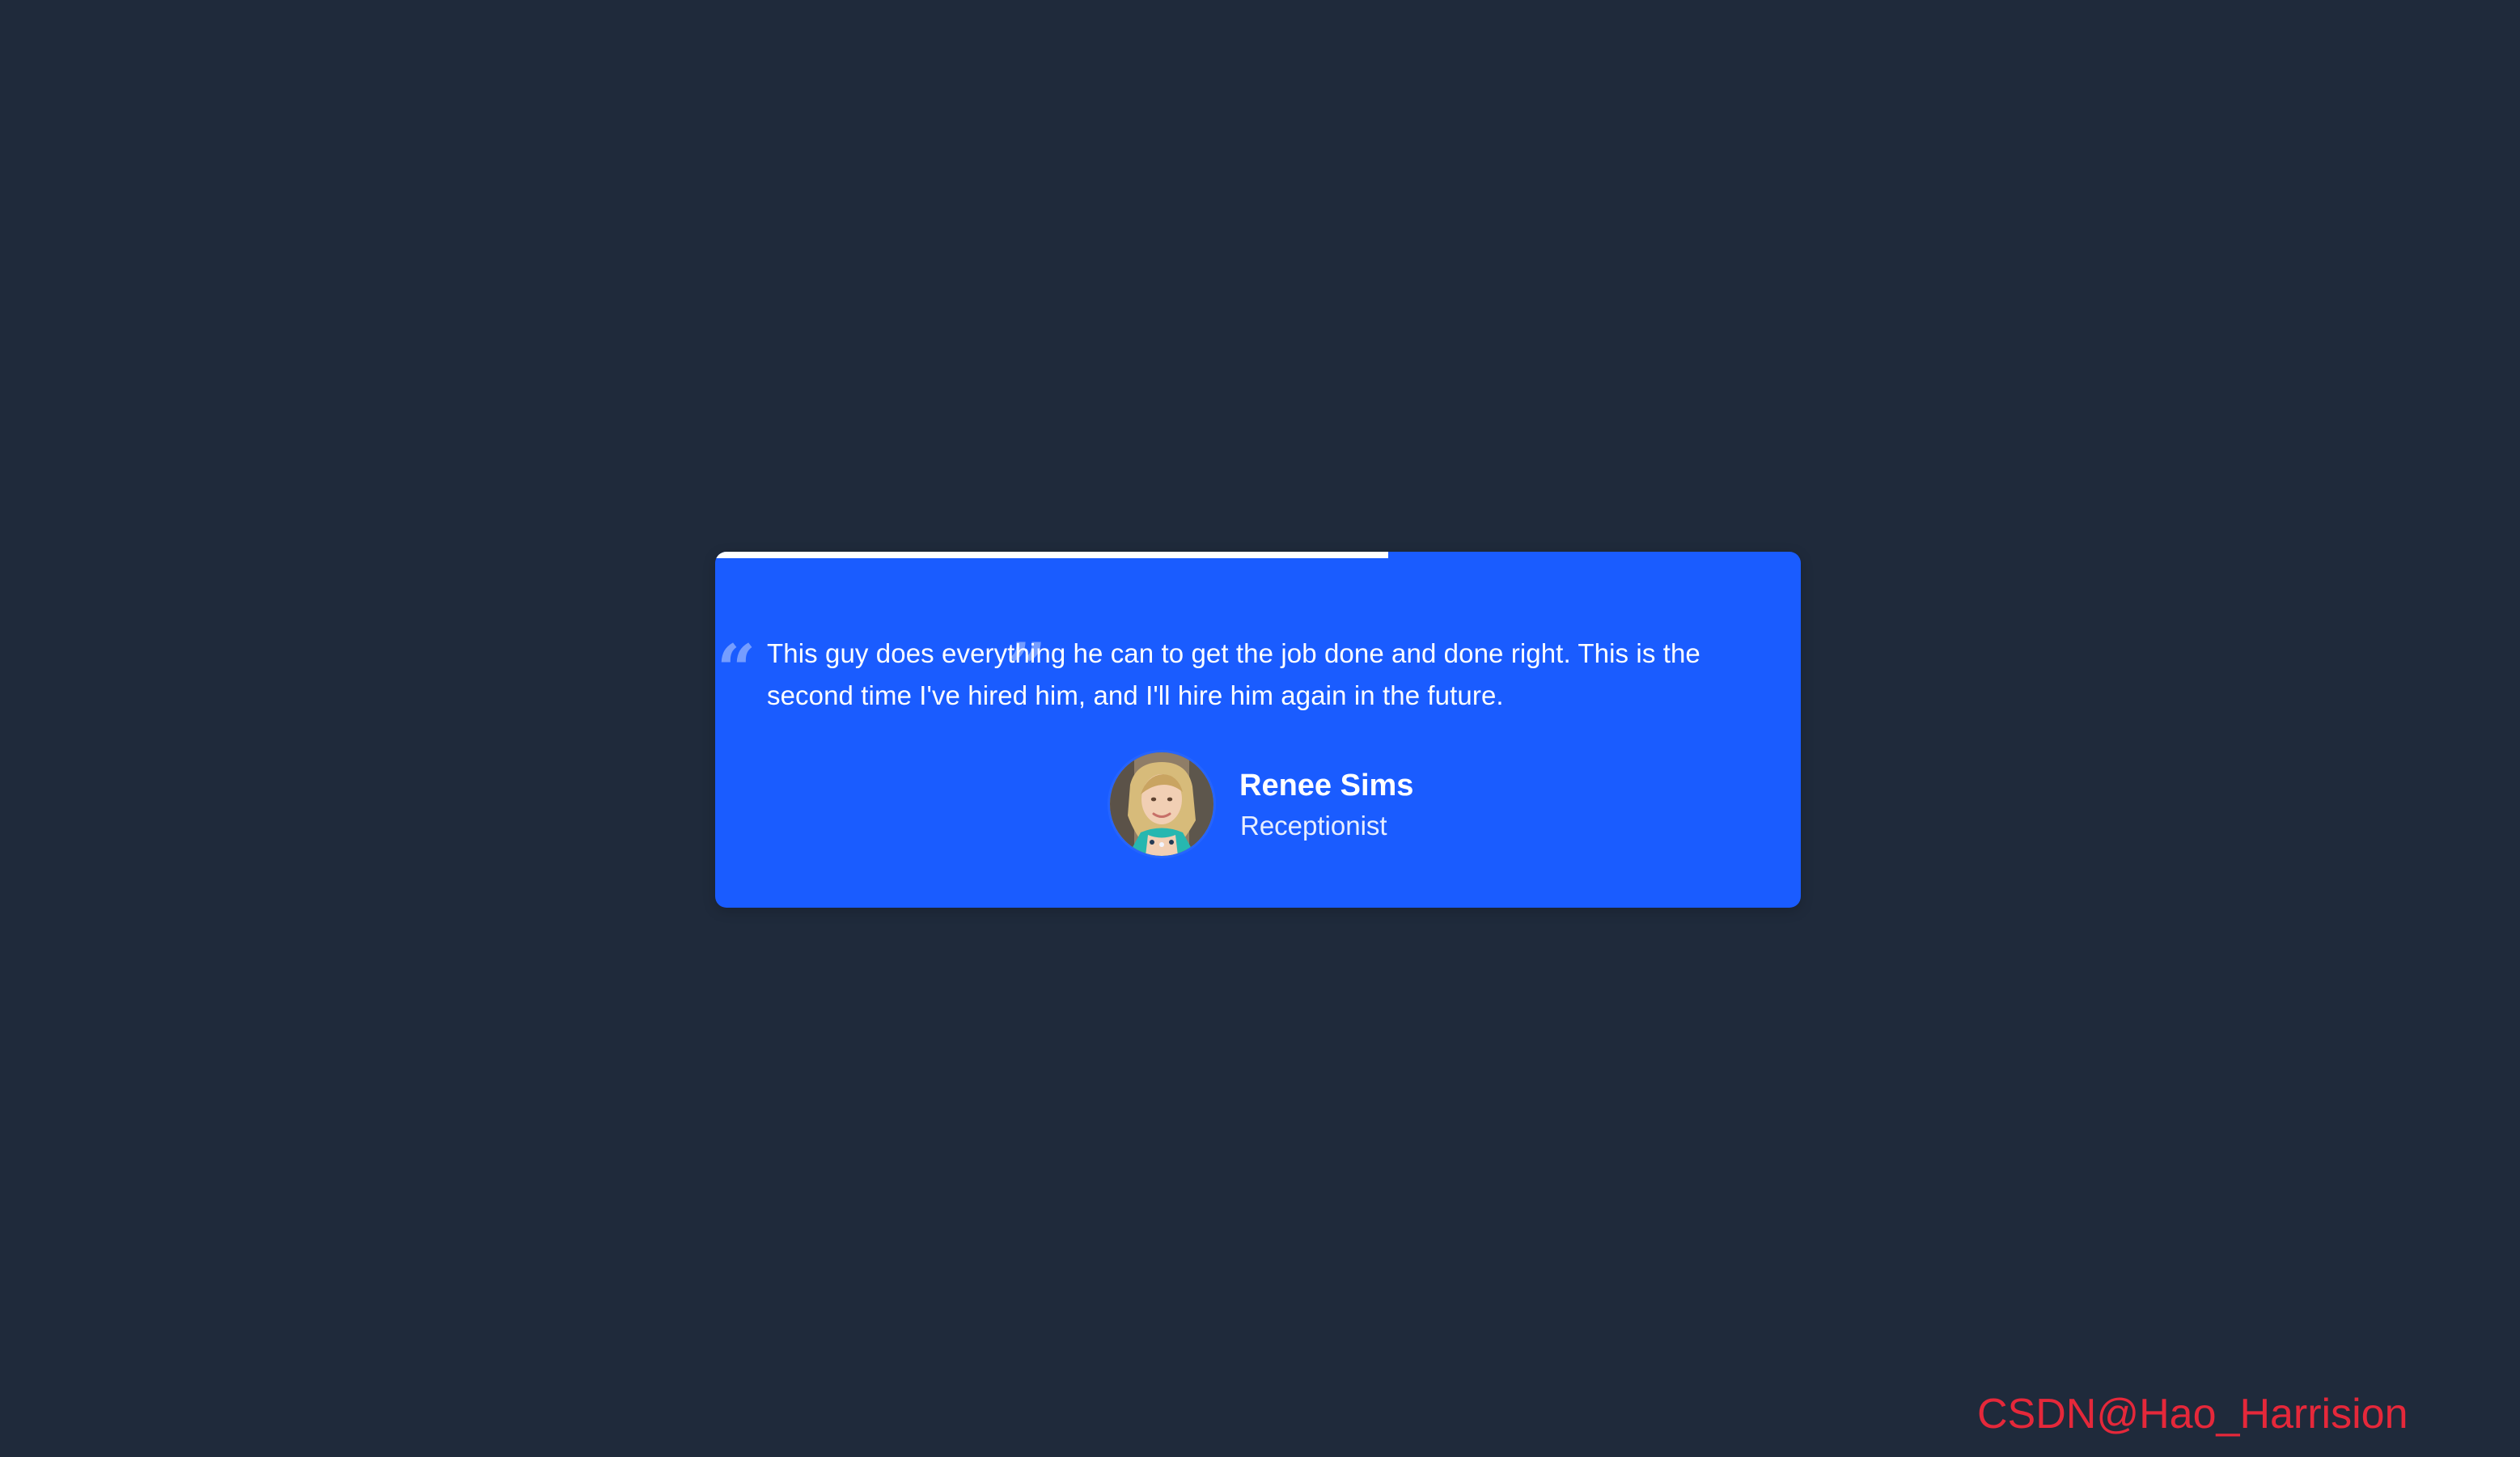  I want to click on watermark-text: CSDN@Hao_Harrision, so click(2192, 1414).